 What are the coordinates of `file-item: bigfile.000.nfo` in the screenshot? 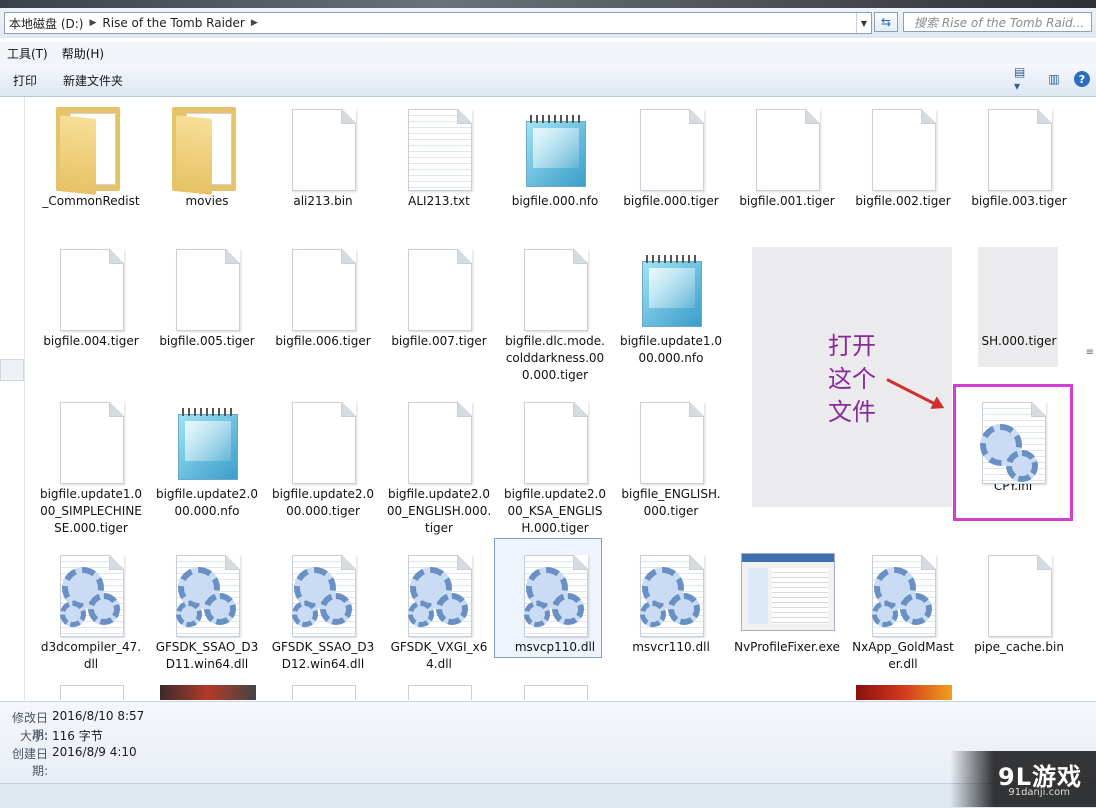 It's located at (555, 153).